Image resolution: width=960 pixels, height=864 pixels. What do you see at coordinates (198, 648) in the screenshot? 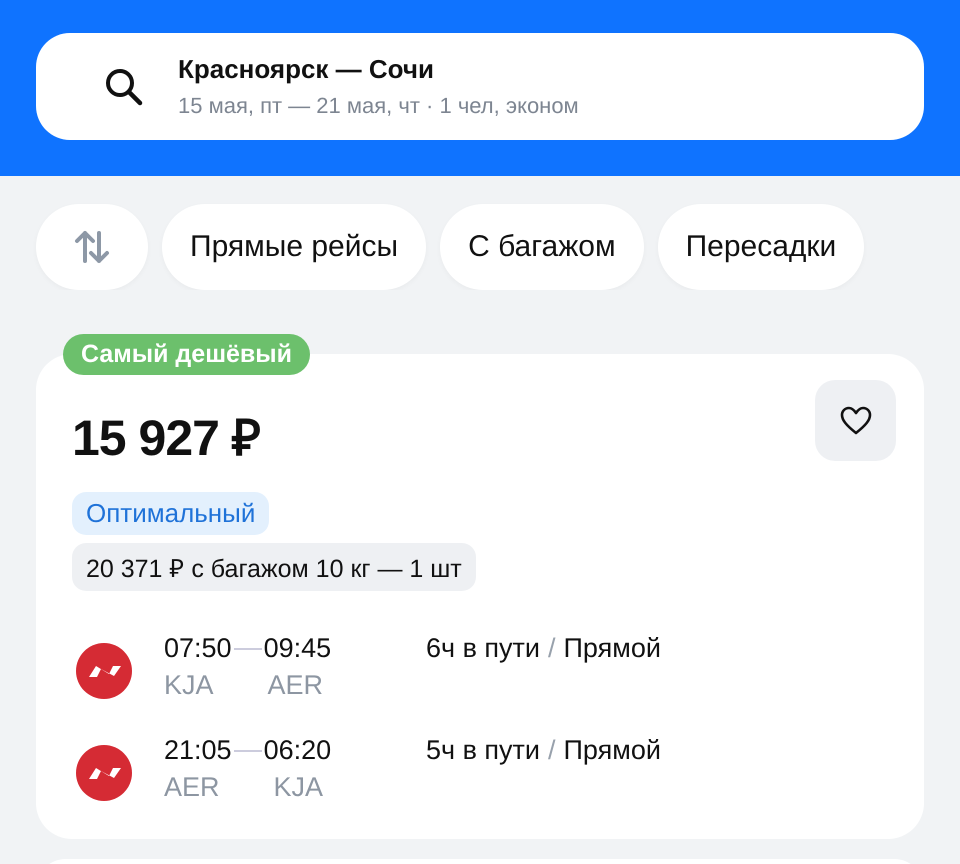
I see `departure-time: 07:50` at bounding box center [198, 648].